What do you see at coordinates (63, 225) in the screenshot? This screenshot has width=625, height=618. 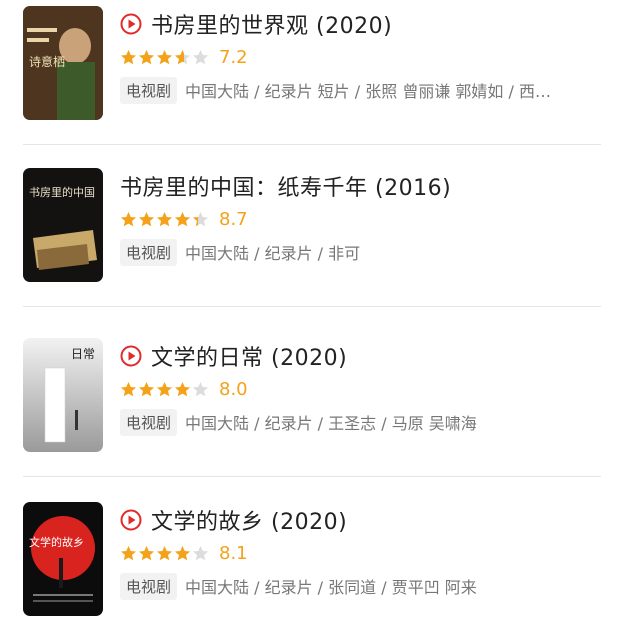 I see `poster-image: 书房里的中国` at bounding box center [63, 225].